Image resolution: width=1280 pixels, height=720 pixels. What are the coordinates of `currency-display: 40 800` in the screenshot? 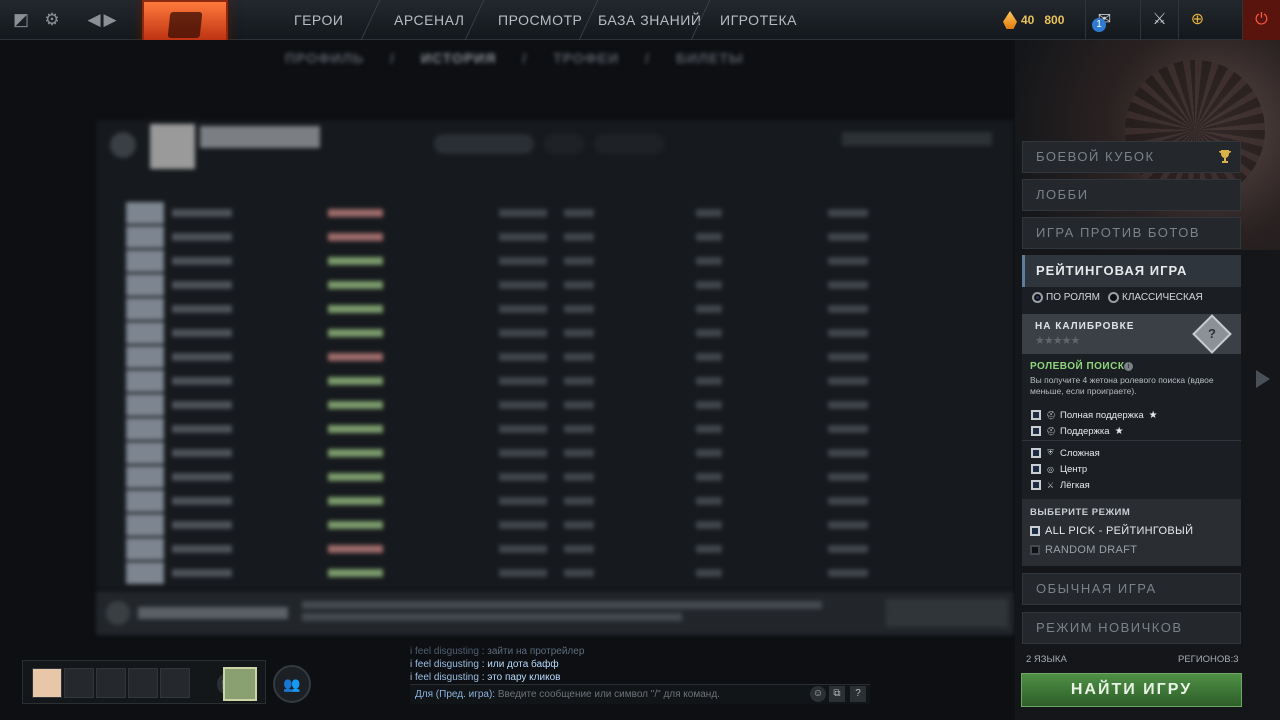 It's located at (1033, 20).